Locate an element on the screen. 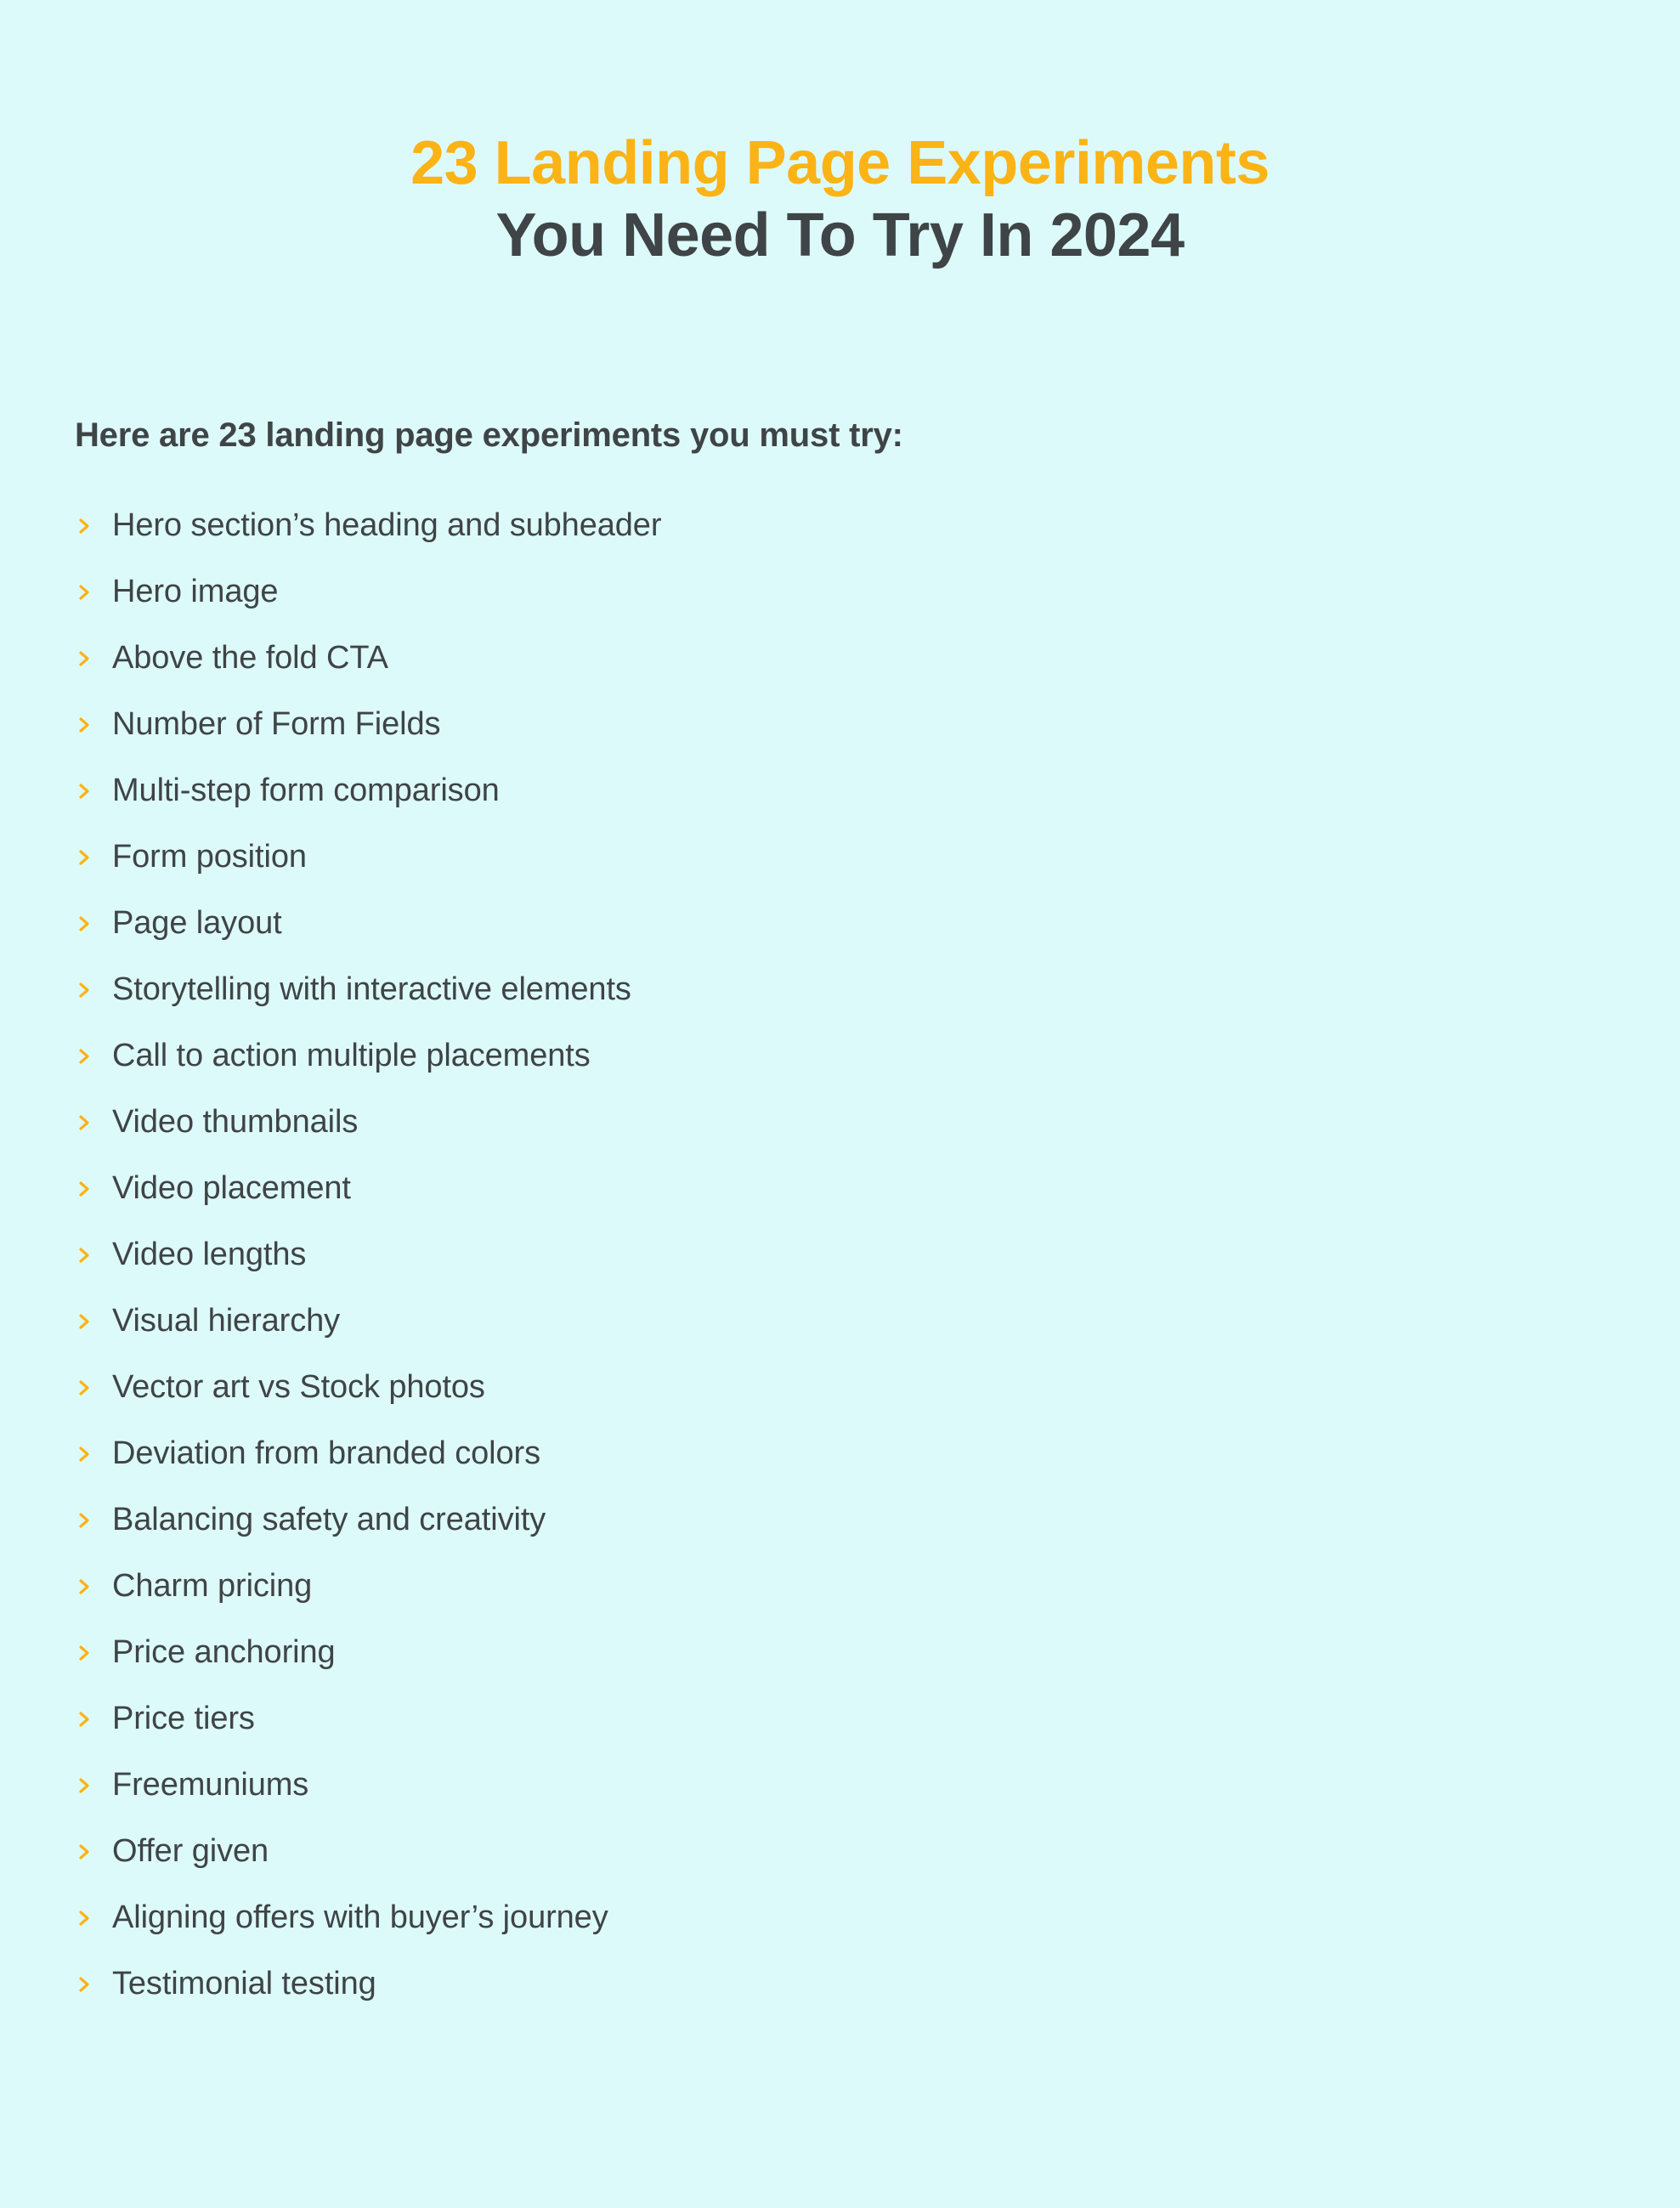 The image size is (1680, 2208). list-item: Charm pricing is located at coordinates (877, 1587).